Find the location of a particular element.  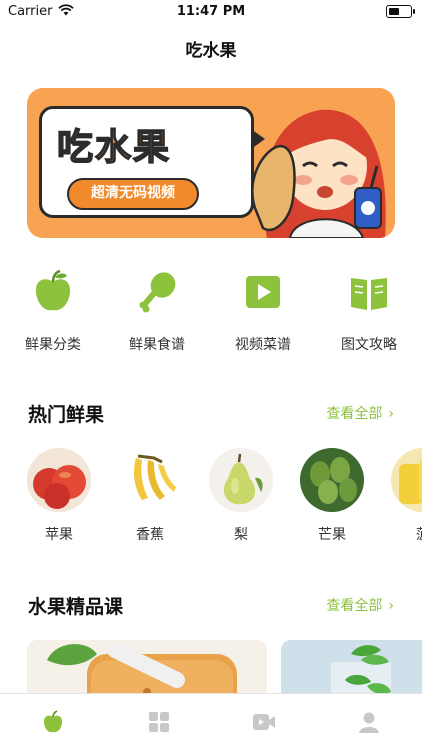

category-label: 视频菜谱 is located at coordinates (263, 345).